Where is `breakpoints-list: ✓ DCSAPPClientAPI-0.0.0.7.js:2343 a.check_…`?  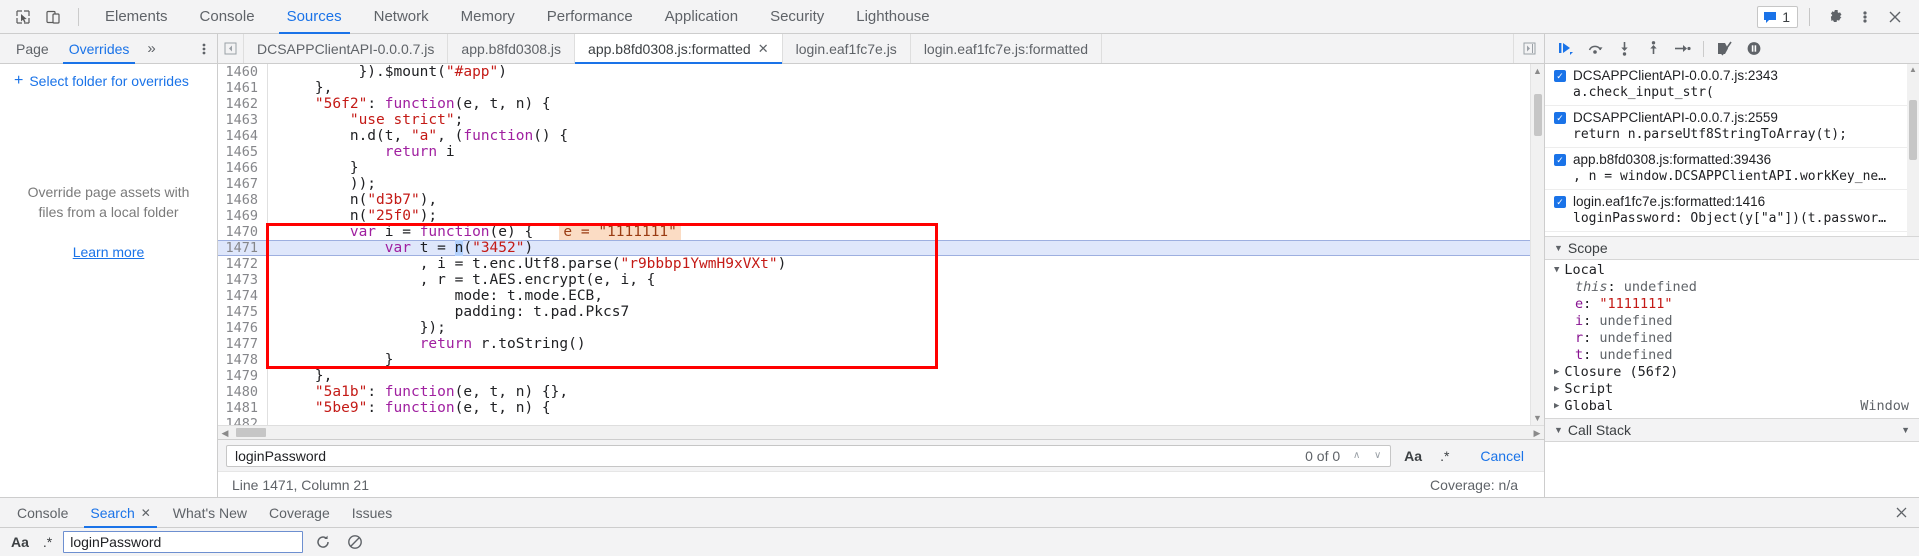 breakpoints-list: ✓ DCSAPPClientAPI-0.0.0.7.js:2343 a.check_… is located at coordinates (1732, 150).